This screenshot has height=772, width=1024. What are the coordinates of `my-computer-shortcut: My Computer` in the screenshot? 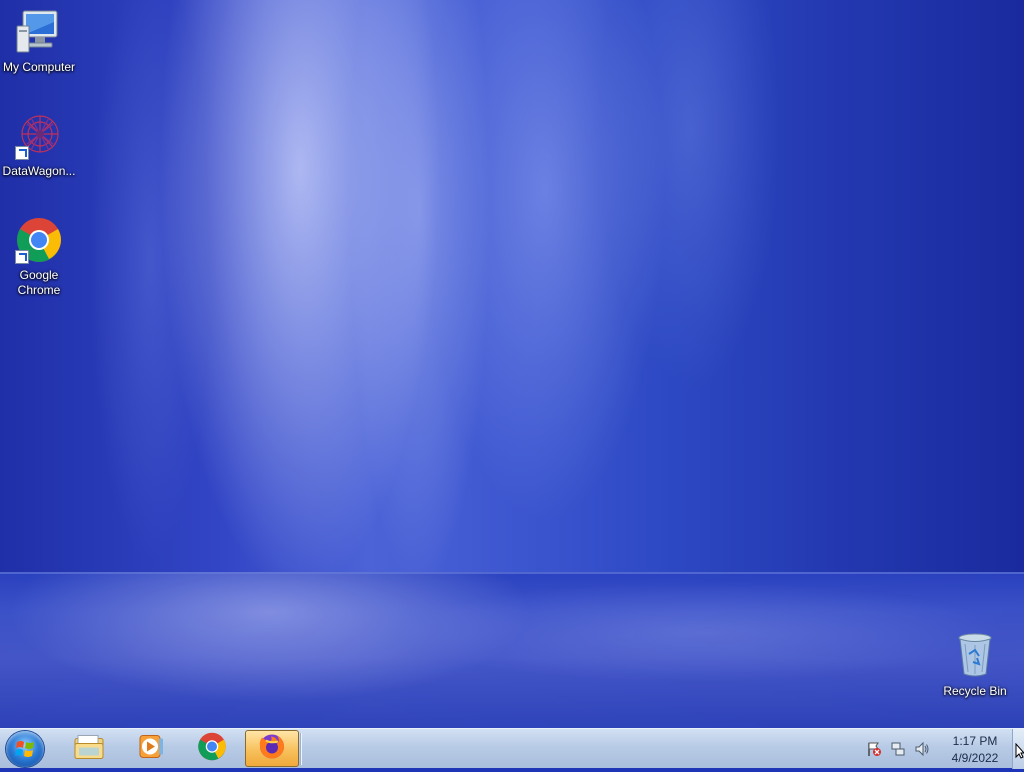 It's located at (39, 41).